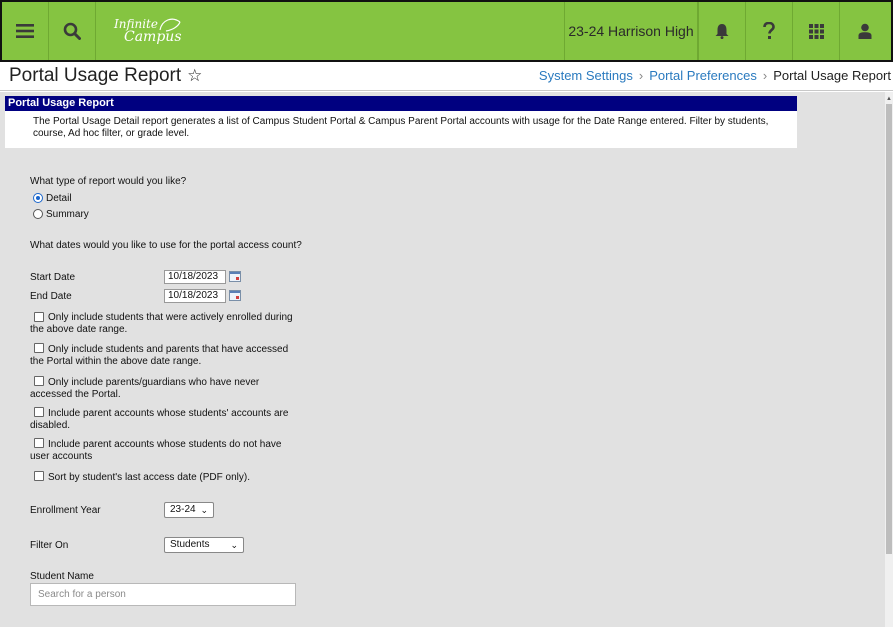 The image size is (893, 627). What do you see at coordinates (195, 296) in the screenshot?
I see `end-date-input: 10/18/2023` at bounding box center [195, 296].